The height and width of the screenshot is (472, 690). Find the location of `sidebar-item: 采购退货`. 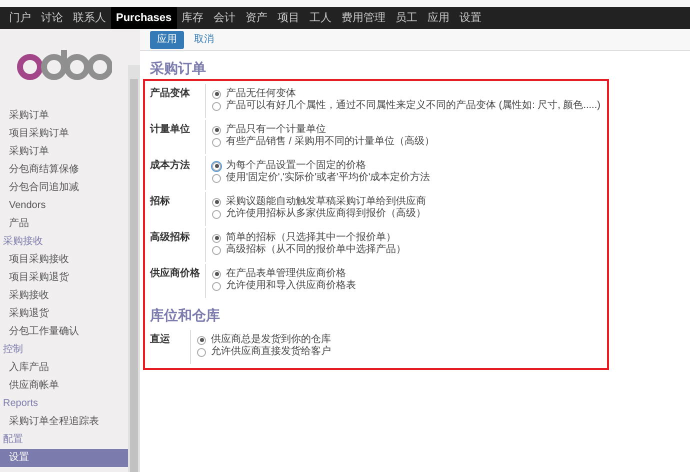

sidebar-item: 采购退货 is located at coordinates (64, 314).